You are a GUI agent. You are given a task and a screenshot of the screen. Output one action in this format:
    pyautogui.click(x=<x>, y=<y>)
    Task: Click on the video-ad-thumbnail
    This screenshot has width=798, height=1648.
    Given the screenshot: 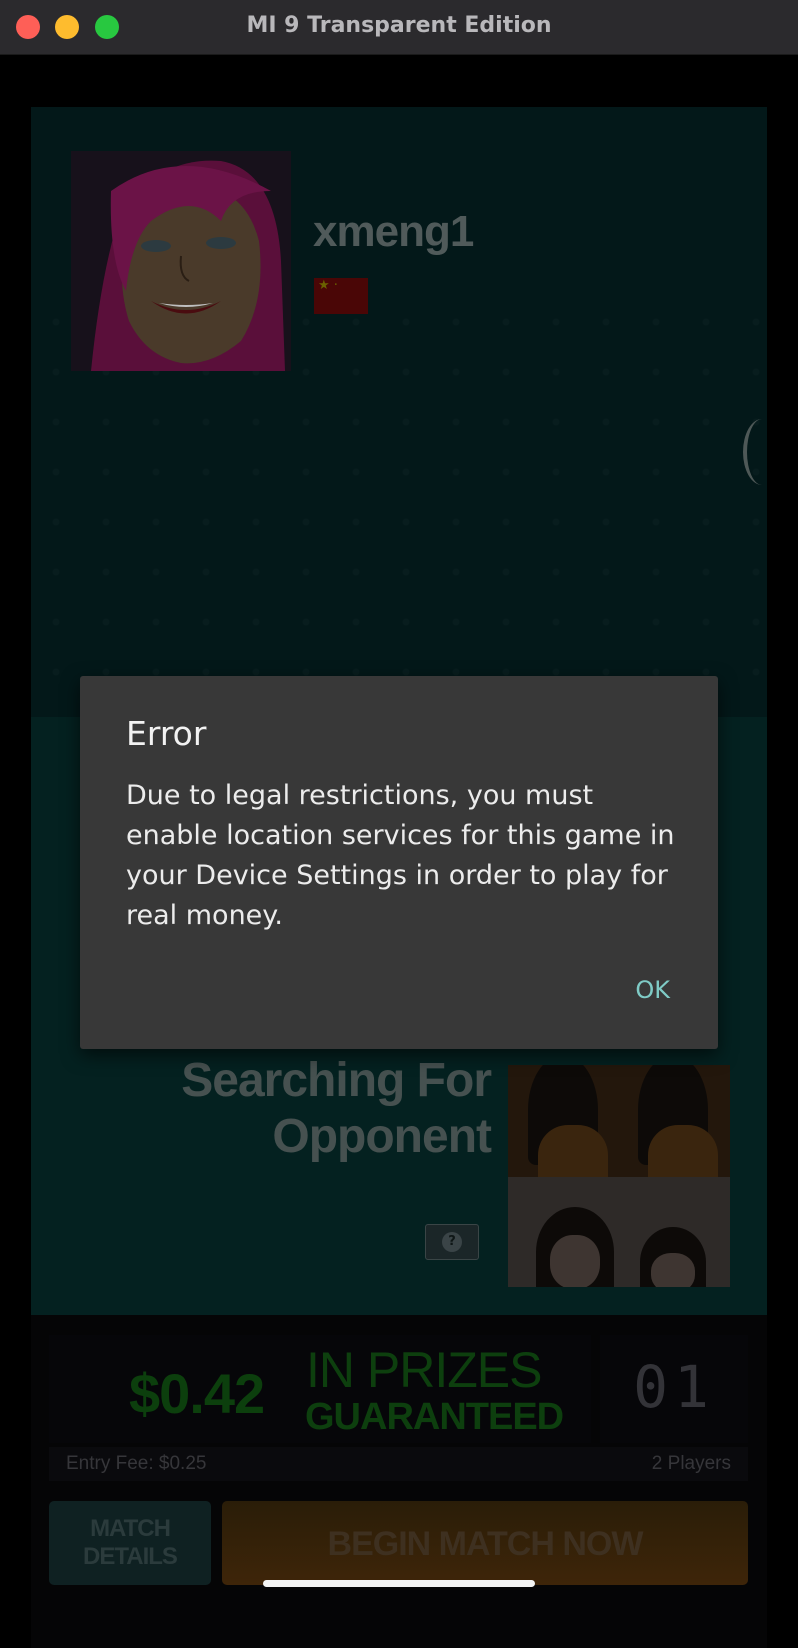 What is the action you would take?
    pyautogui.click(x=619, y=1176)
    